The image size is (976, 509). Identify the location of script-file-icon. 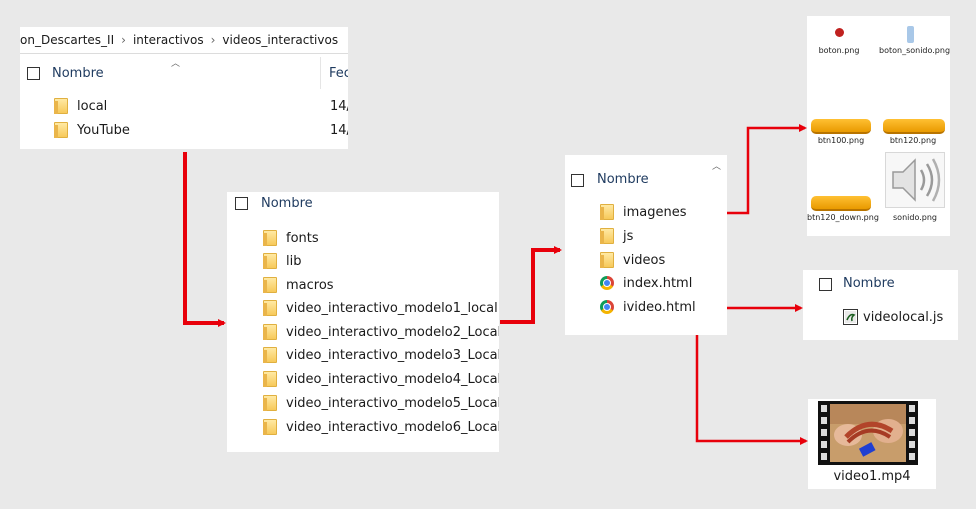
(850, 317).